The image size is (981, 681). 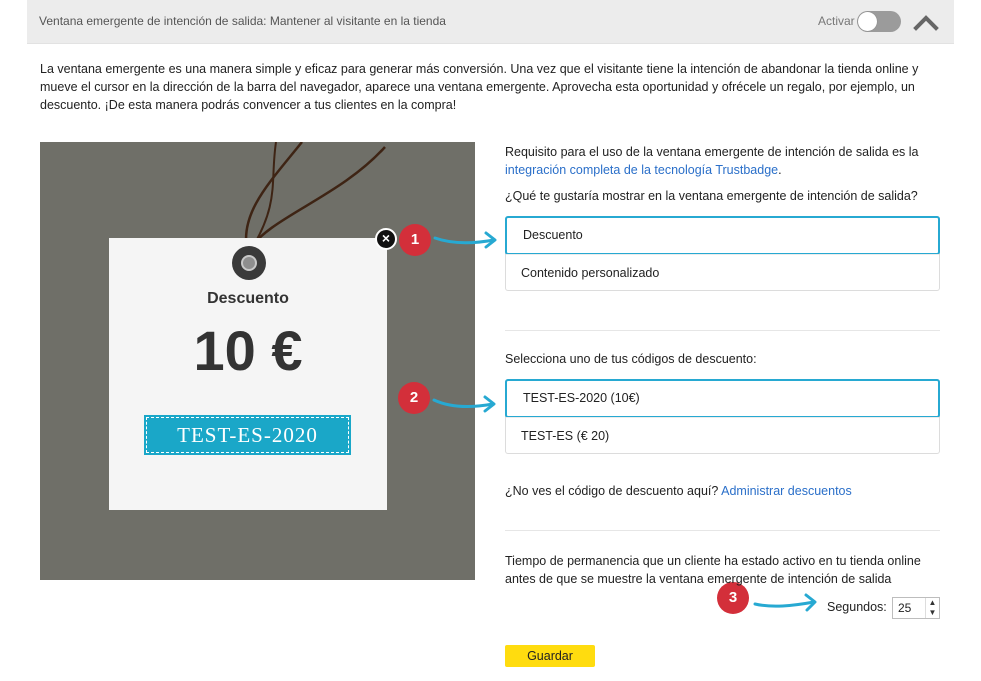 What do you see at coordinates (722, 398) in the screenshot?
I see `option-code-test-es-2020: TEST-ES-2020 (10€)` at bounding box center [722, 398].